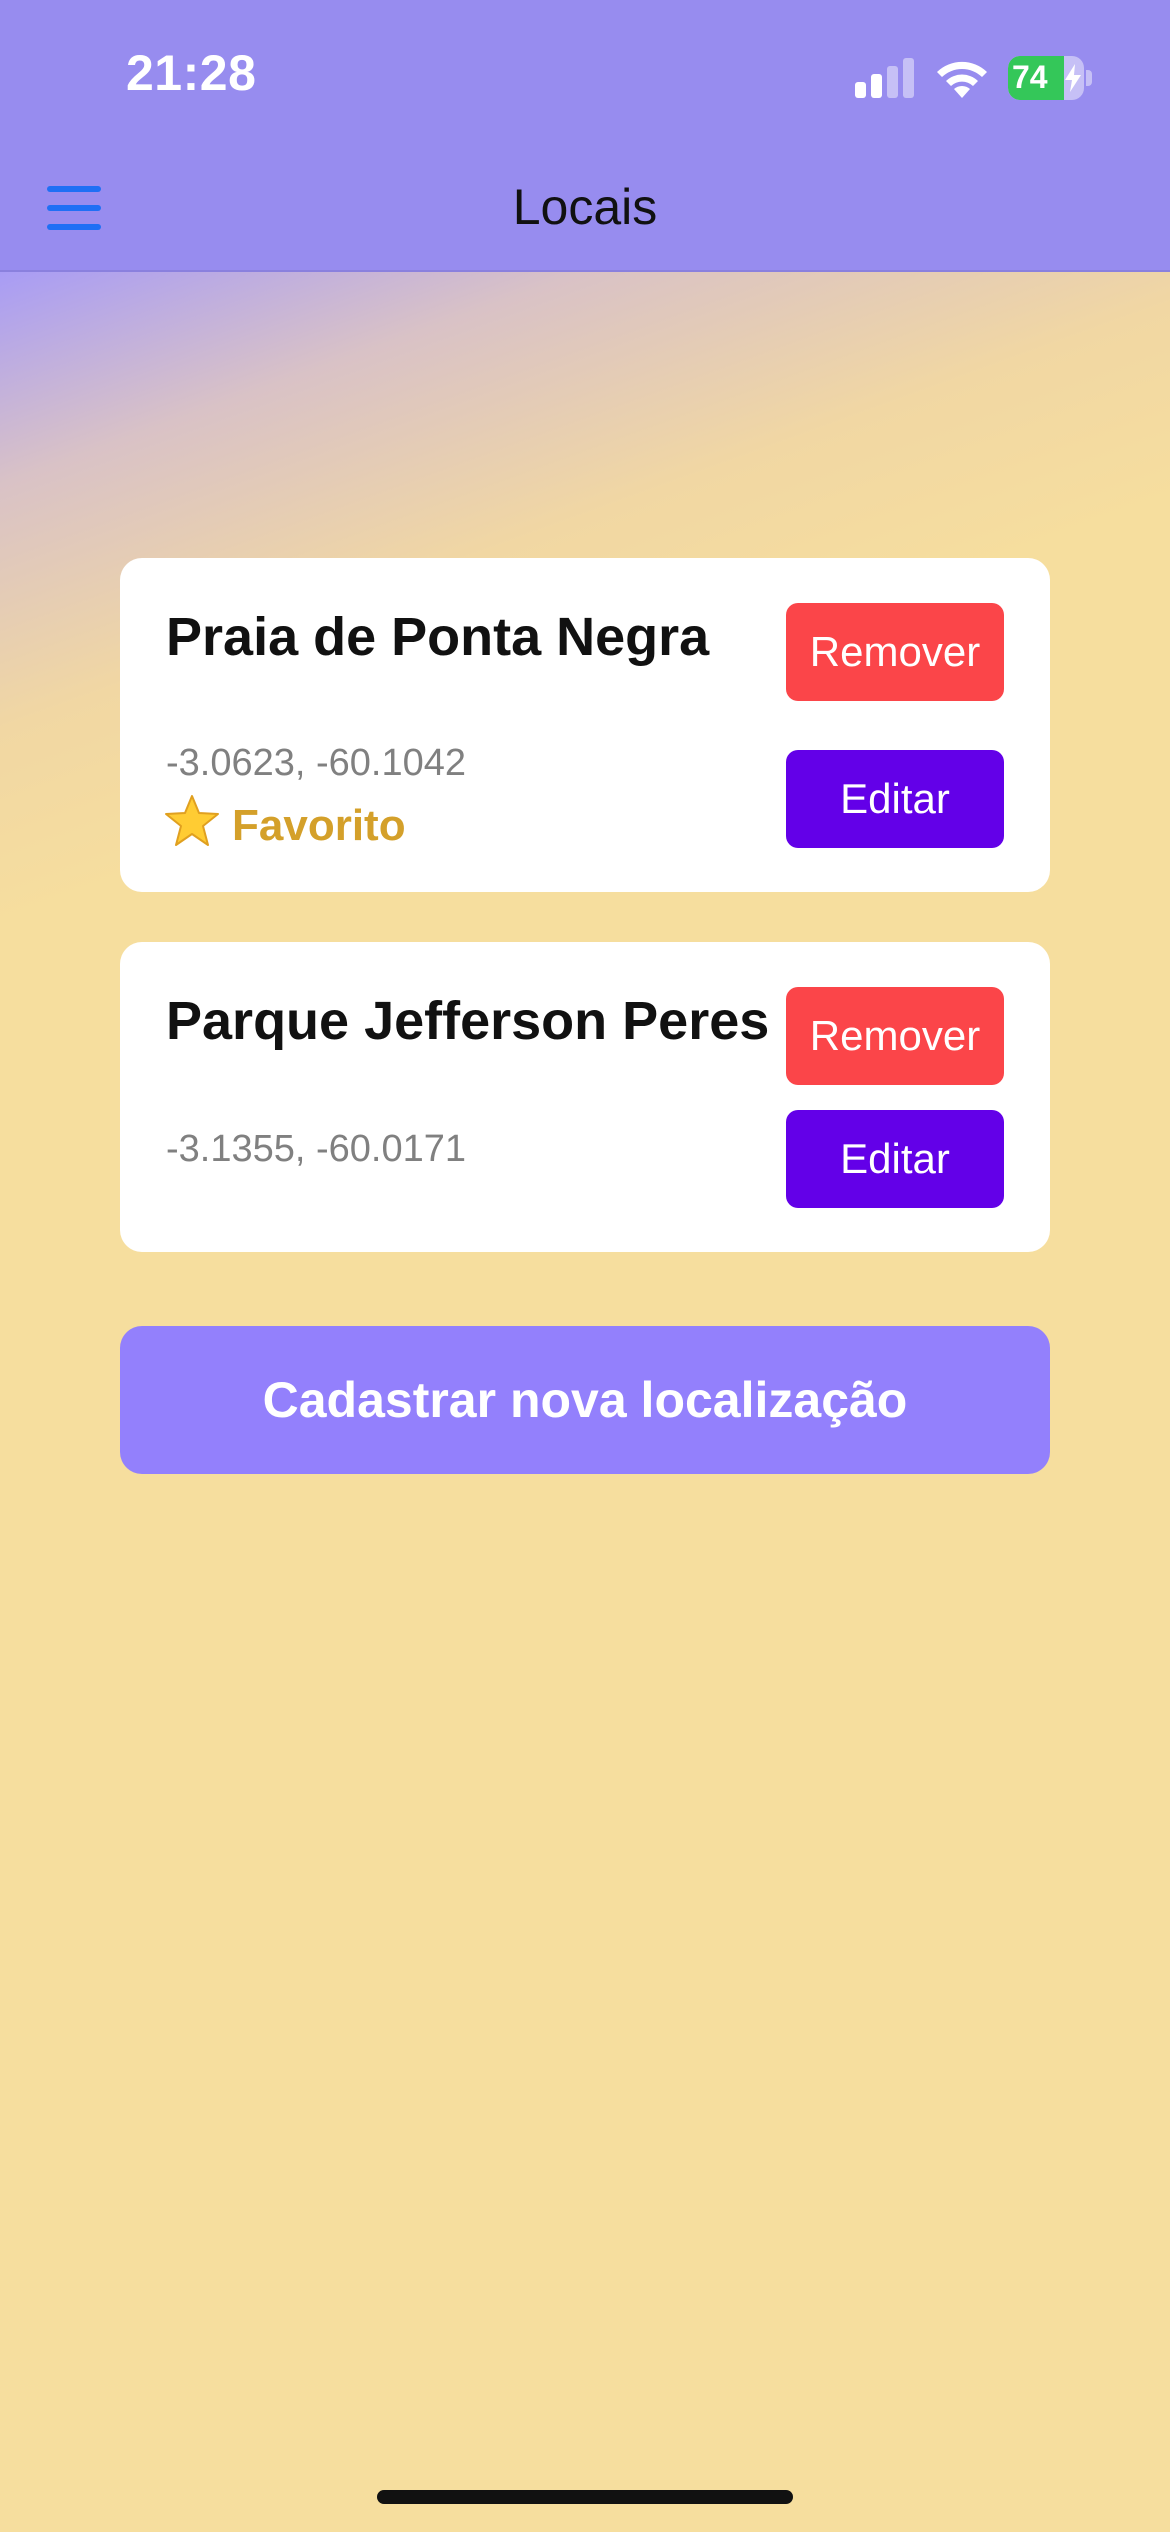  I want to click on header: 21:28 74 Locais, so click(585, 136).